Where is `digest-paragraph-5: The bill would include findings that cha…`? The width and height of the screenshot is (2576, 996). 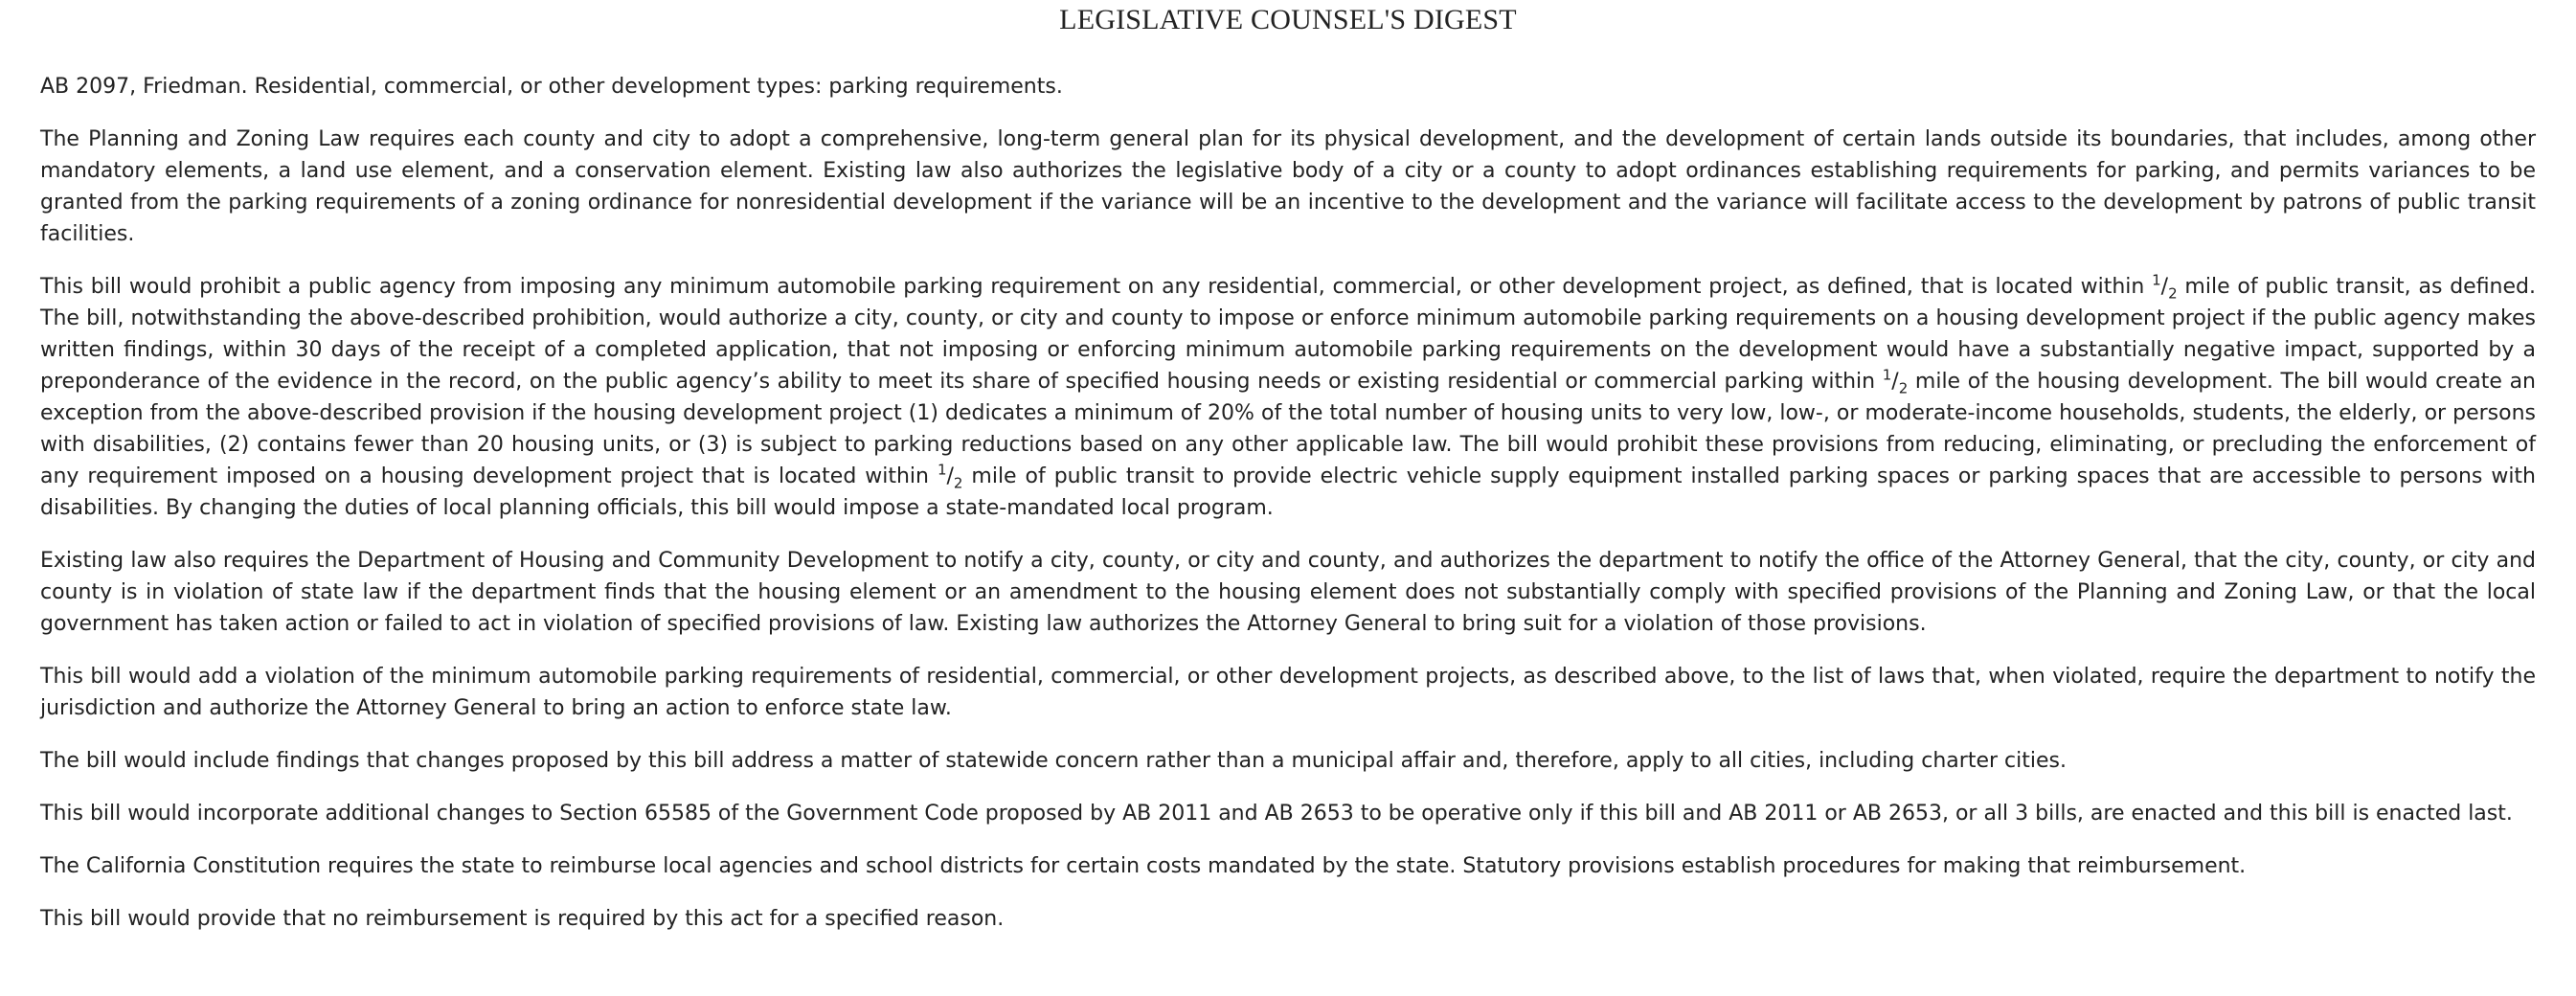
digest-paragraph-5: The bill would include findings that cha… is located at coordinates (1053, 761).